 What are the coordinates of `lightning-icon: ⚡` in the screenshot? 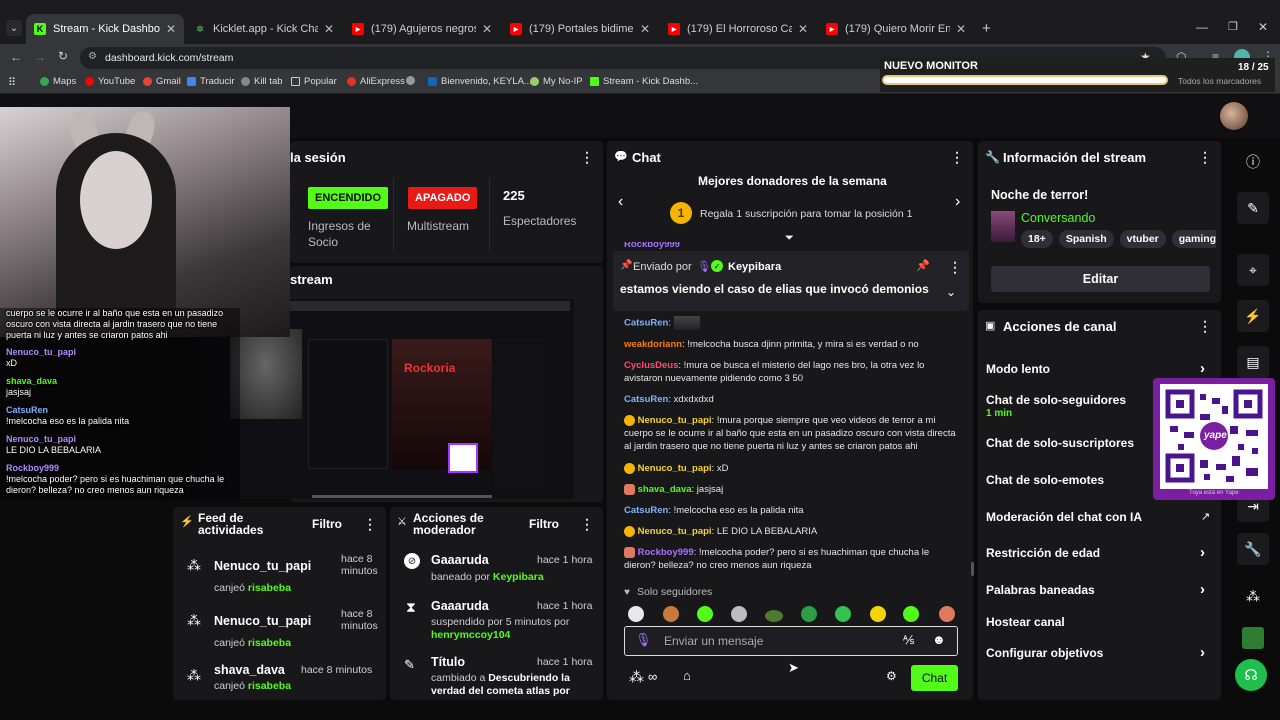 It's located at (1253, 316).